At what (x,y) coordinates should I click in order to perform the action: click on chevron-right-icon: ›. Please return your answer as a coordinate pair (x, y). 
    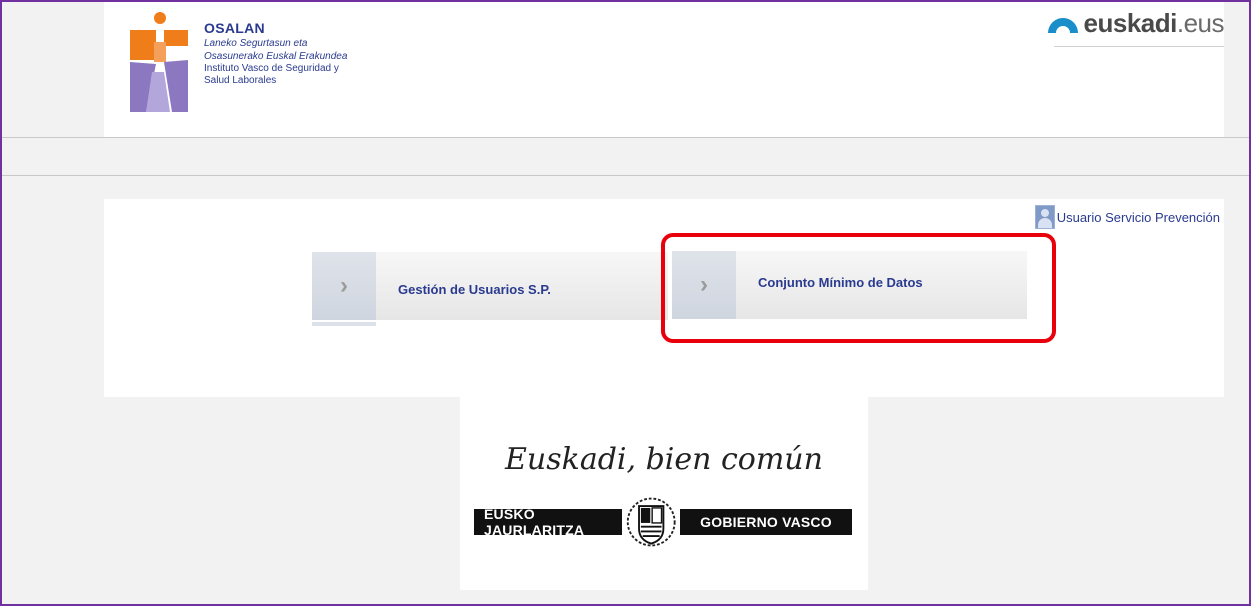
    Looking at the image, I should click on (344, 285).